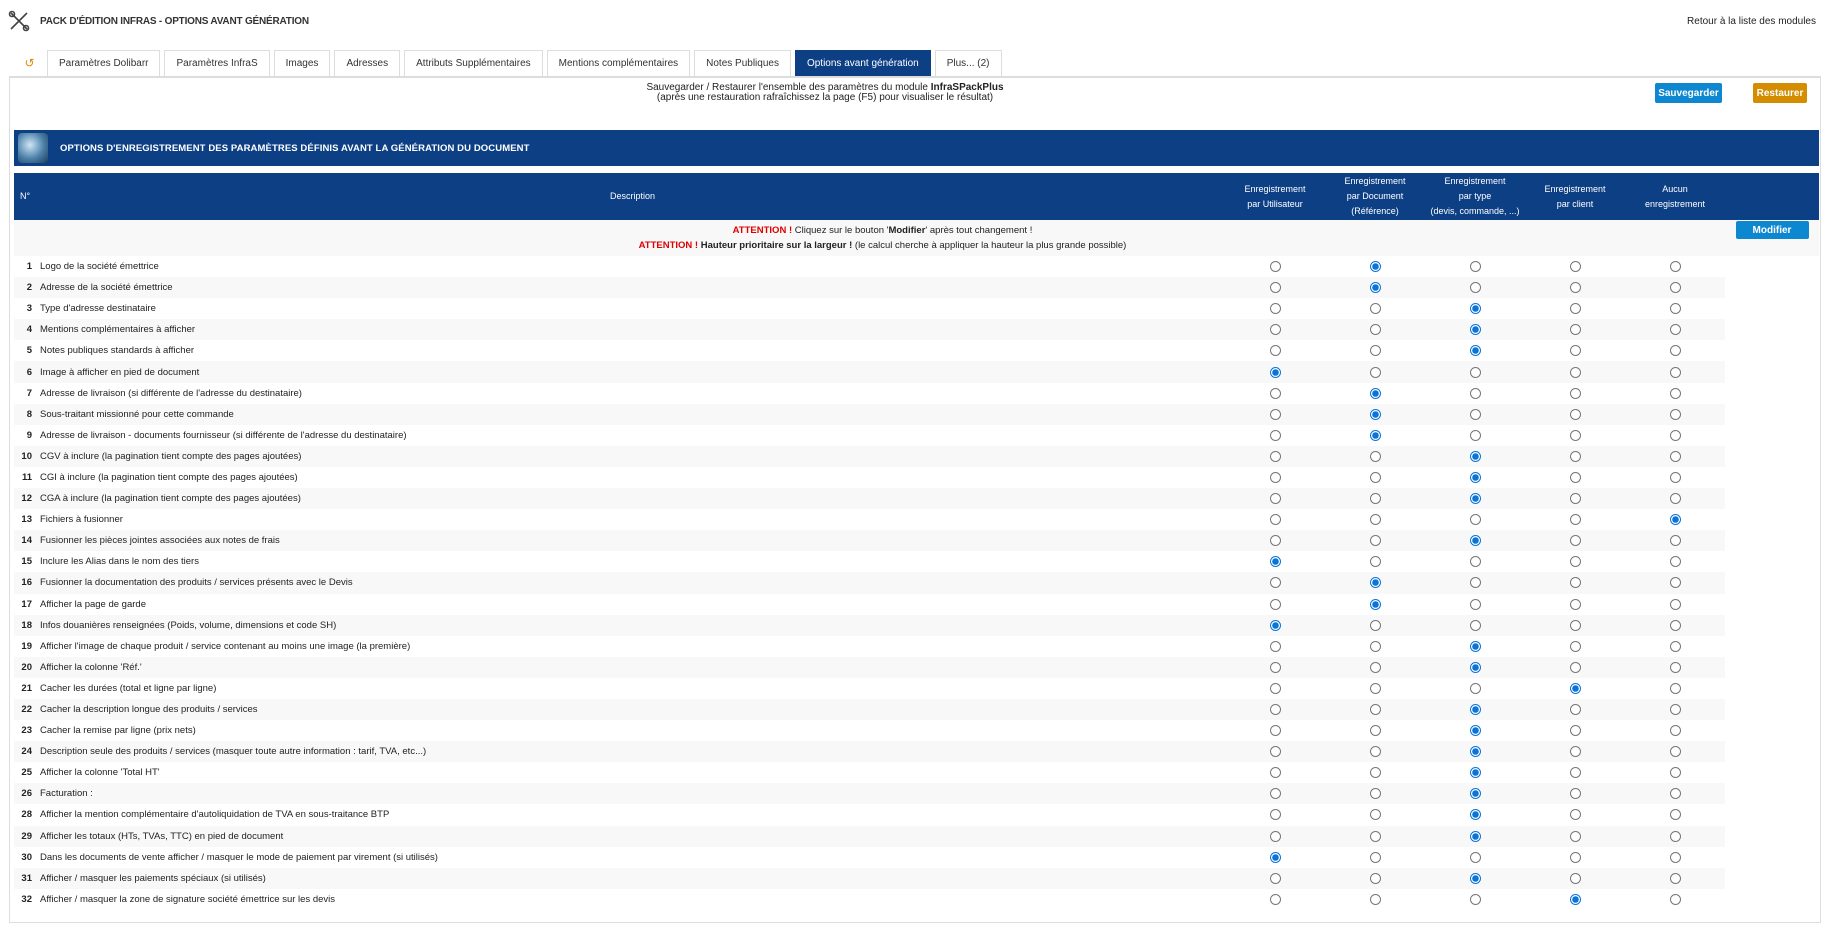 Image resolution: width=1836 pixels, height=927 pixels. What do you see at coordinates (217, 63) in the screenshot?
I see `tab-1: Paramètres InfraS` at bounding box center [217, 63].